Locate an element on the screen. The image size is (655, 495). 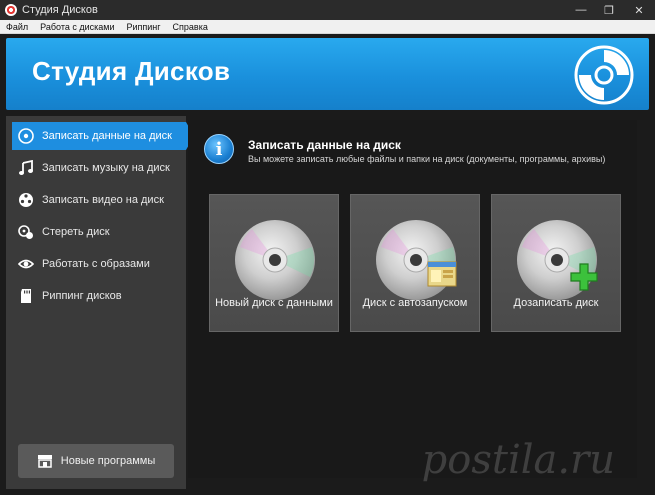
tile-autorun-disc: Диск с автозапуском is located at coordinates (415, 263).